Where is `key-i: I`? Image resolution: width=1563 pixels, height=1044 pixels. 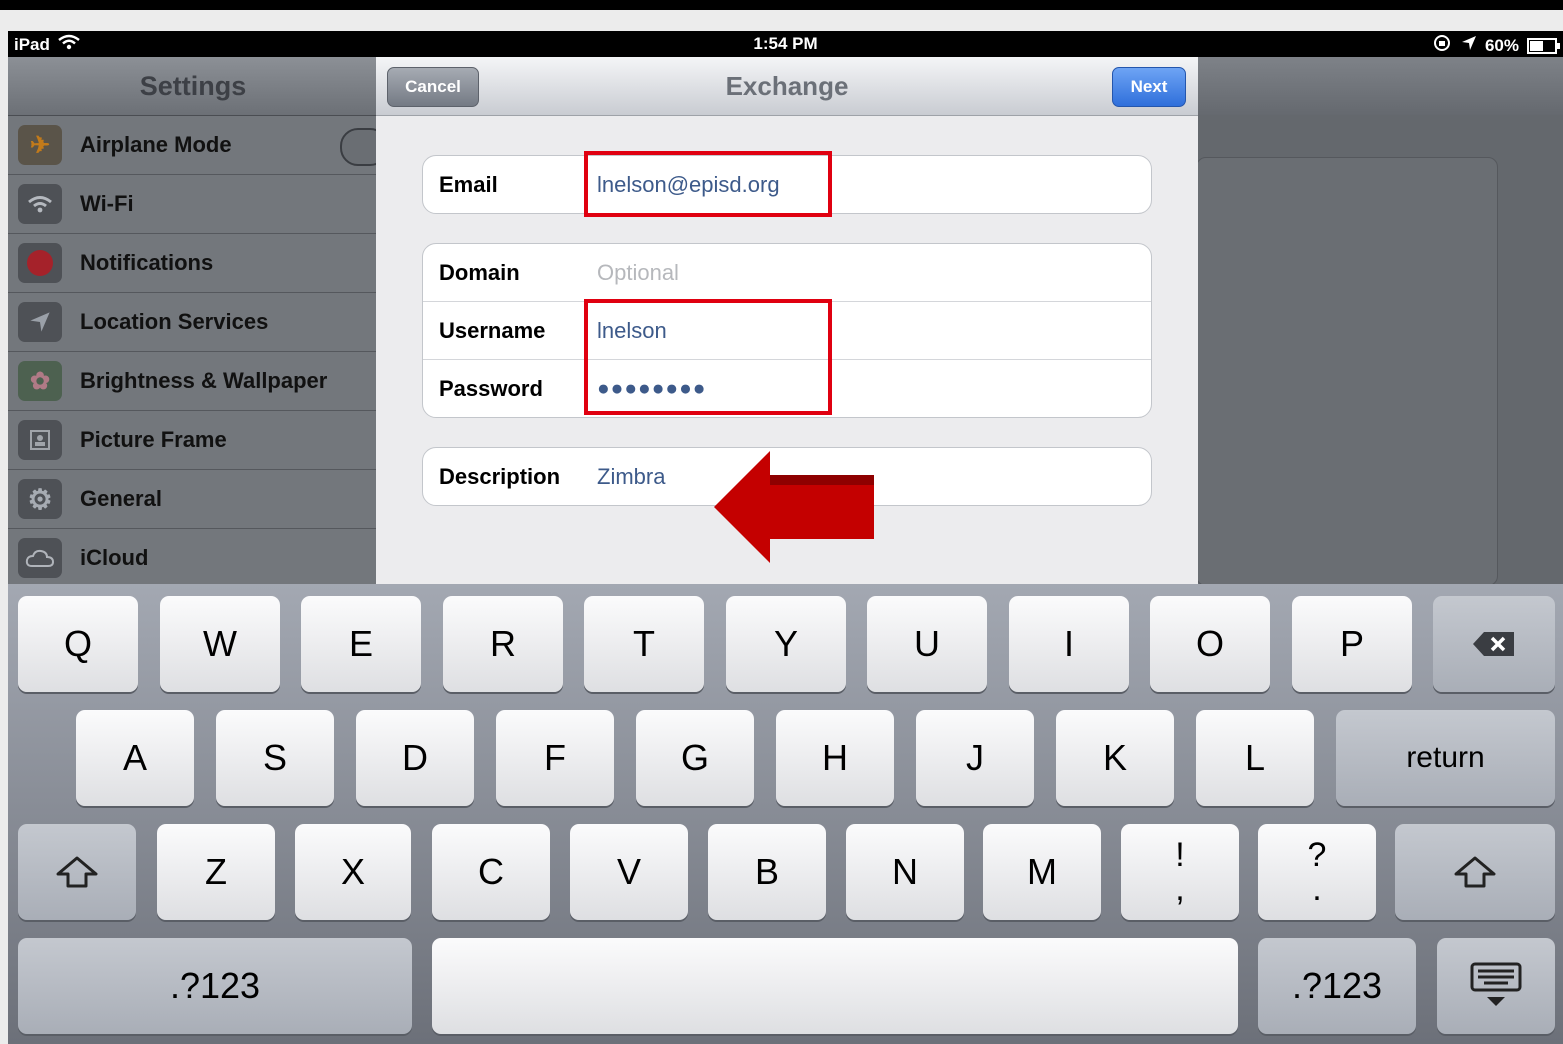
key-i: I is located at coordinates (1069, 644).